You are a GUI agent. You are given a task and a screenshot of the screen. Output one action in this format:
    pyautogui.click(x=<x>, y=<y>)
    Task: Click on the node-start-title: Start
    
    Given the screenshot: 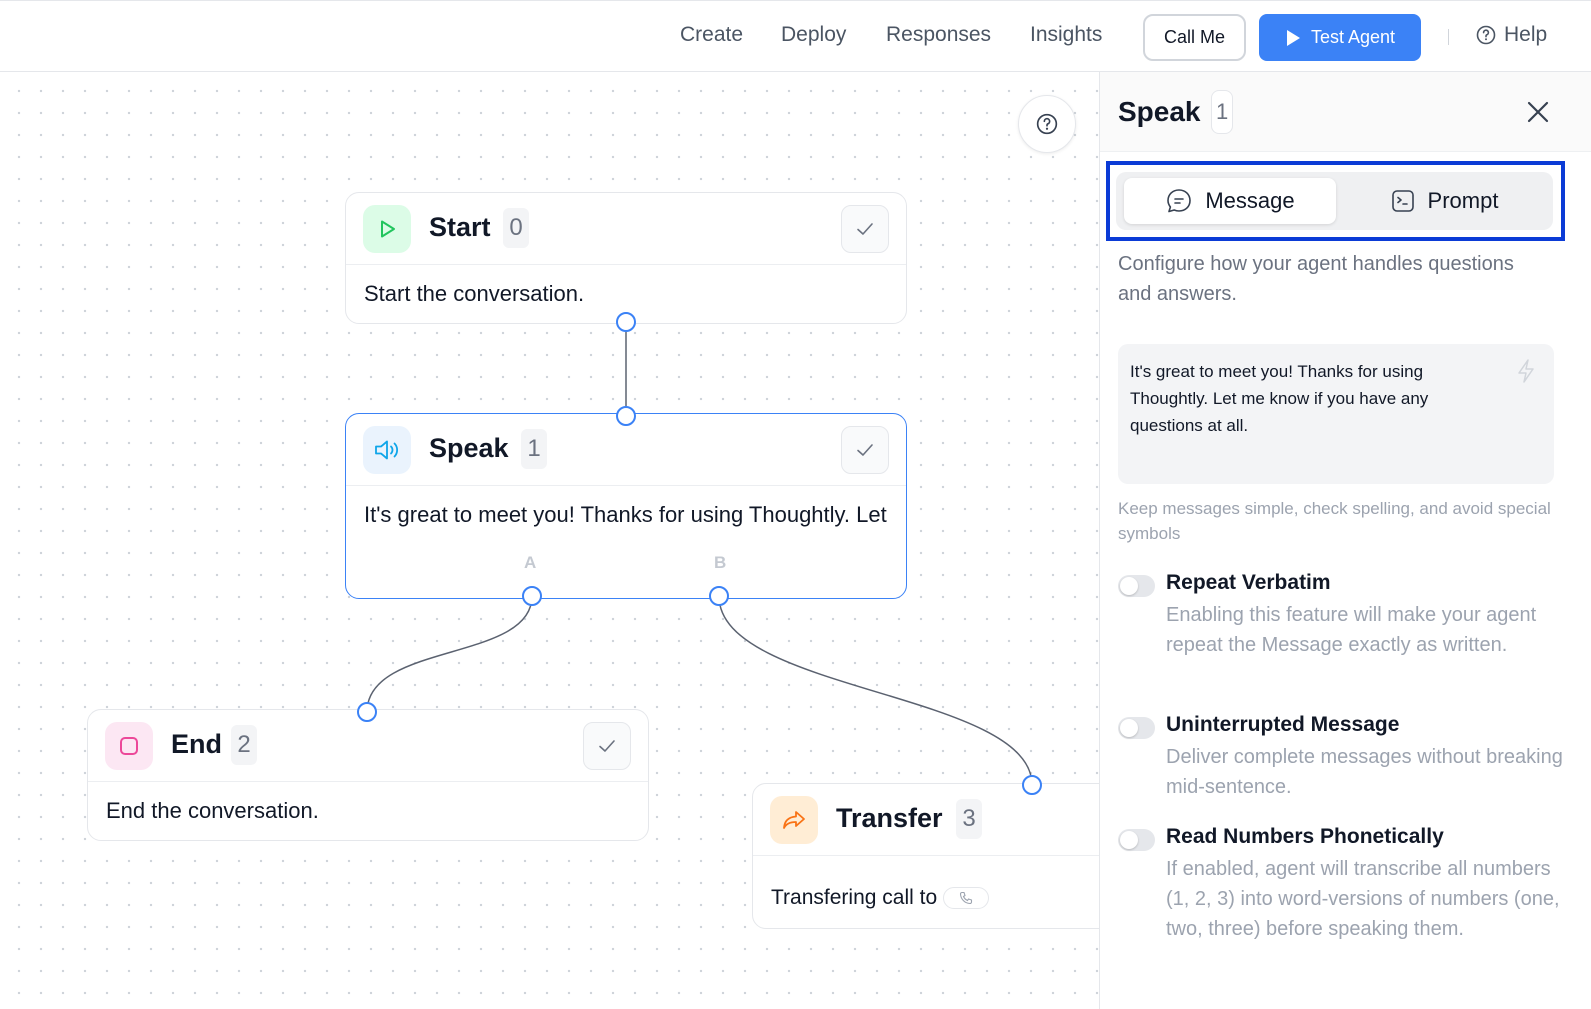 What is the action you would take?
    pyautogui.click(x=460, y=227)
    